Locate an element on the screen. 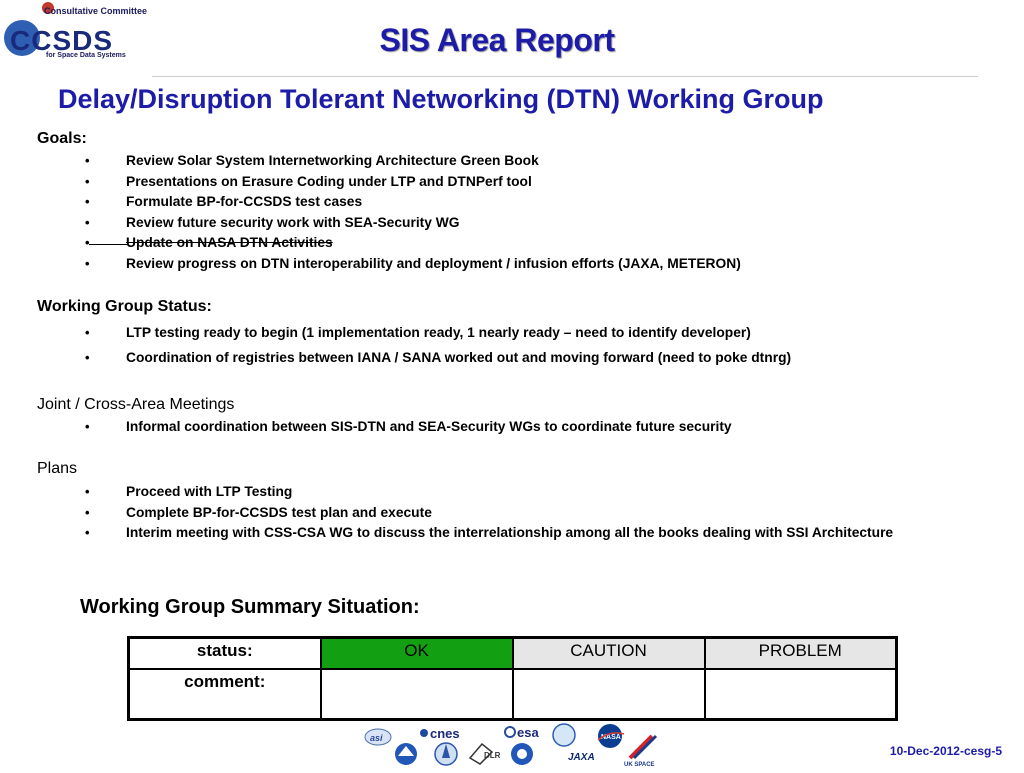 The height and width of the screenshot is (773, 1024). jaxa-logo-icon: JAXA is located at coordinates (573, 743).